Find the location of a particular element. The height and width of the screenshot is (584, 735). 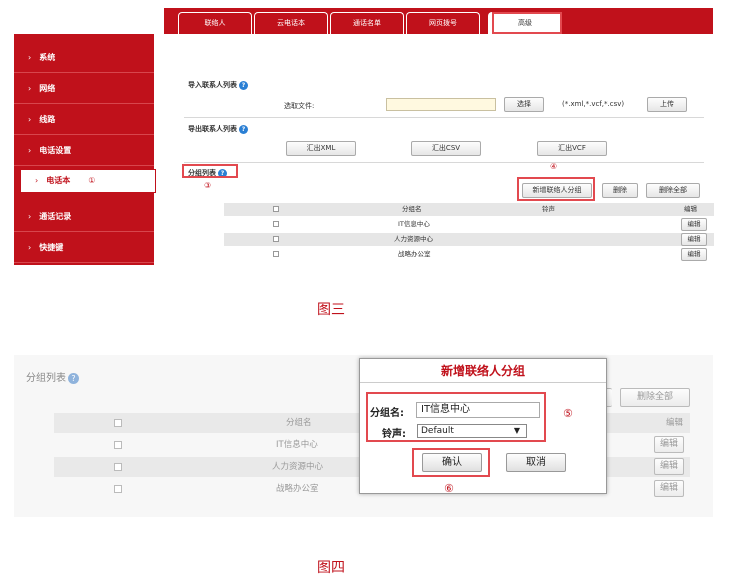

dropdown-arrow-icon: ▼ is located at coordinates (516, 430).